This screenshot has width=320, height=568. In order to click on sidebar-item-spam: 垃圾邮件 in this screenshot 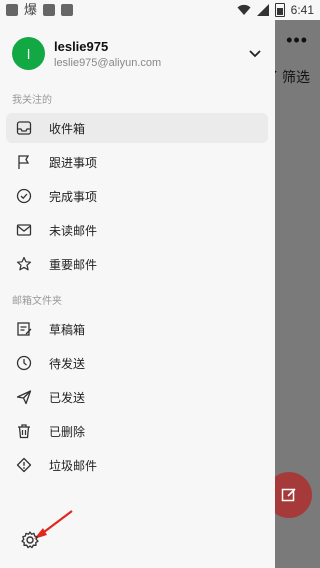, I will do `click(137, 465)`.